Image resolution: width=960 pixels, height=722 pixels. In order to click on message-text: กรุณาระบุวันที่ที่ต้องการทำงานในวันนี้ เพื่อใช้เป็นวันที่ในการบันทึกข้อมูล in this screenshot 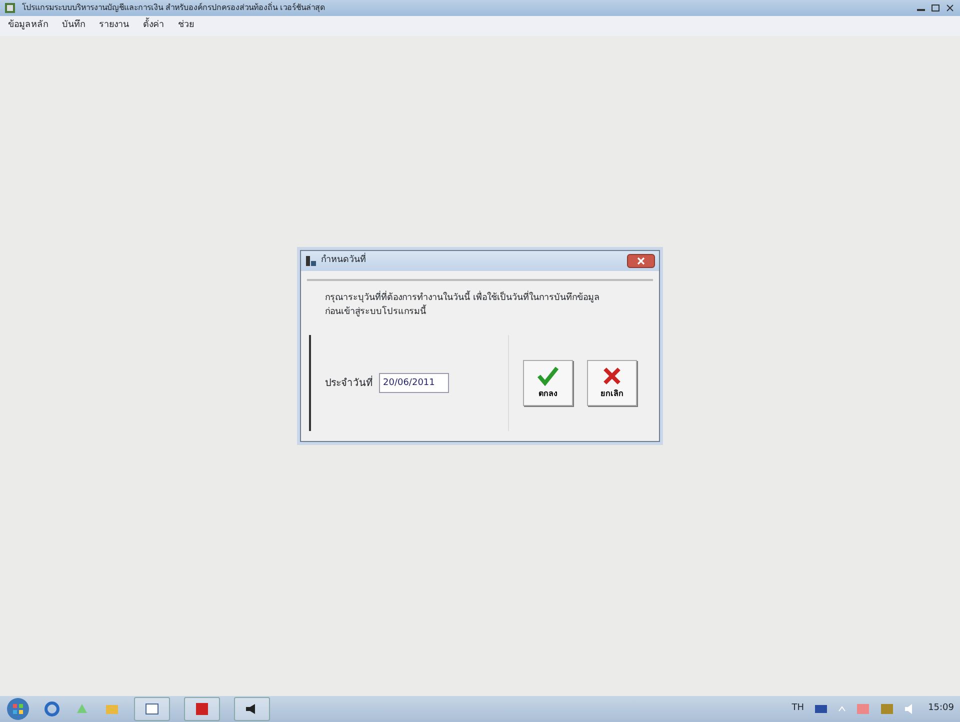, I will do `click(463, 297)`.